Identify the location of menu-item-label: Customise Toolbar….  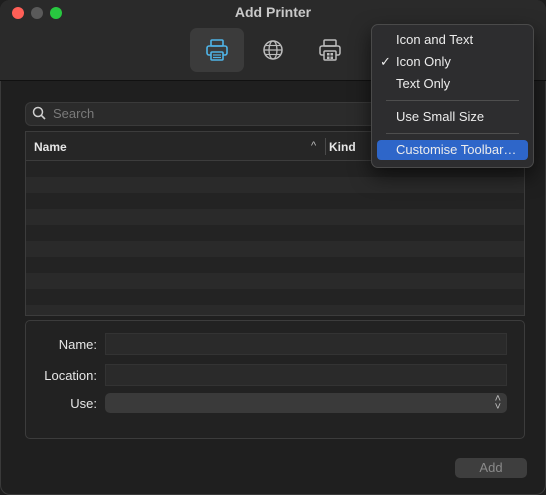
(456, 149).